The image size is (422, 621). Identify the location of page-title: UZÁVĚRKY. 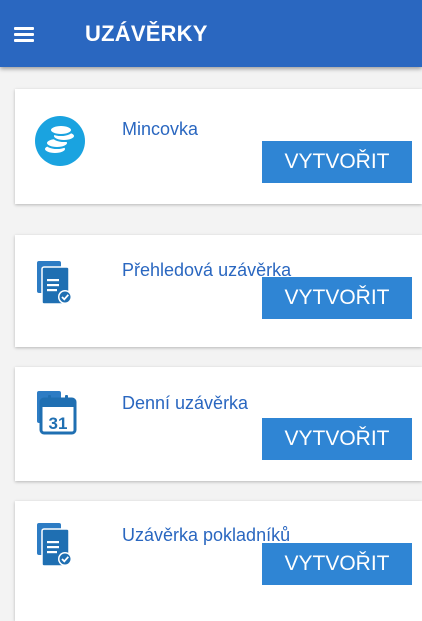
(146, 33).